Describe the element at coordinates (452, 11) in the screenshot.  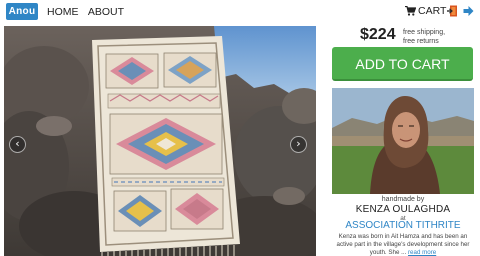
I see `exit-door-icon` at that location.